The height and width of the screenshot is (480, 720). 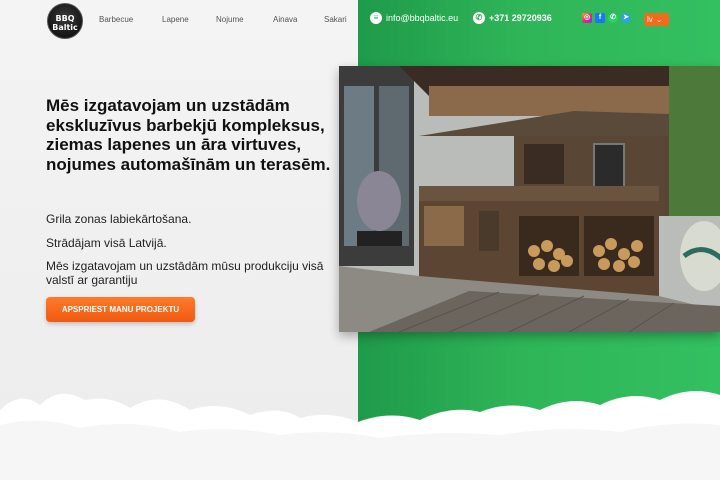 What do you see at coordinates (65, 18) in the screenshot?
I see `logo-line1: BBQ` at bounding box center [65, 18].